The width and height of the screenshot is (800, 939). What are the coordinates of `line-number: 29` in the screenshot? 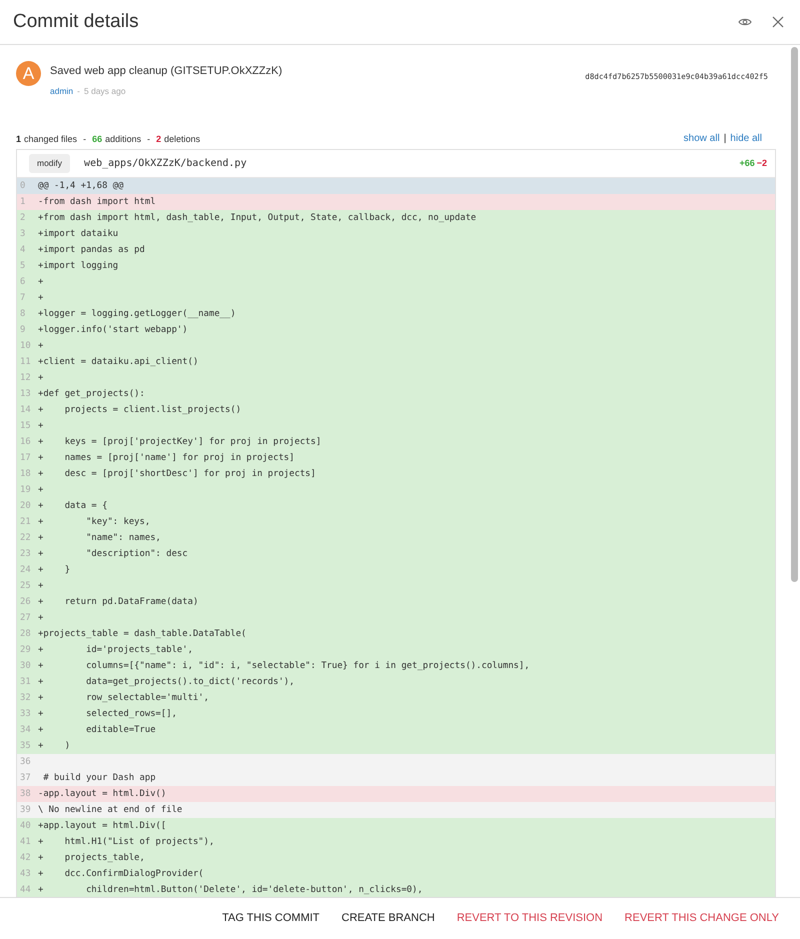 It's located at (25, 650).